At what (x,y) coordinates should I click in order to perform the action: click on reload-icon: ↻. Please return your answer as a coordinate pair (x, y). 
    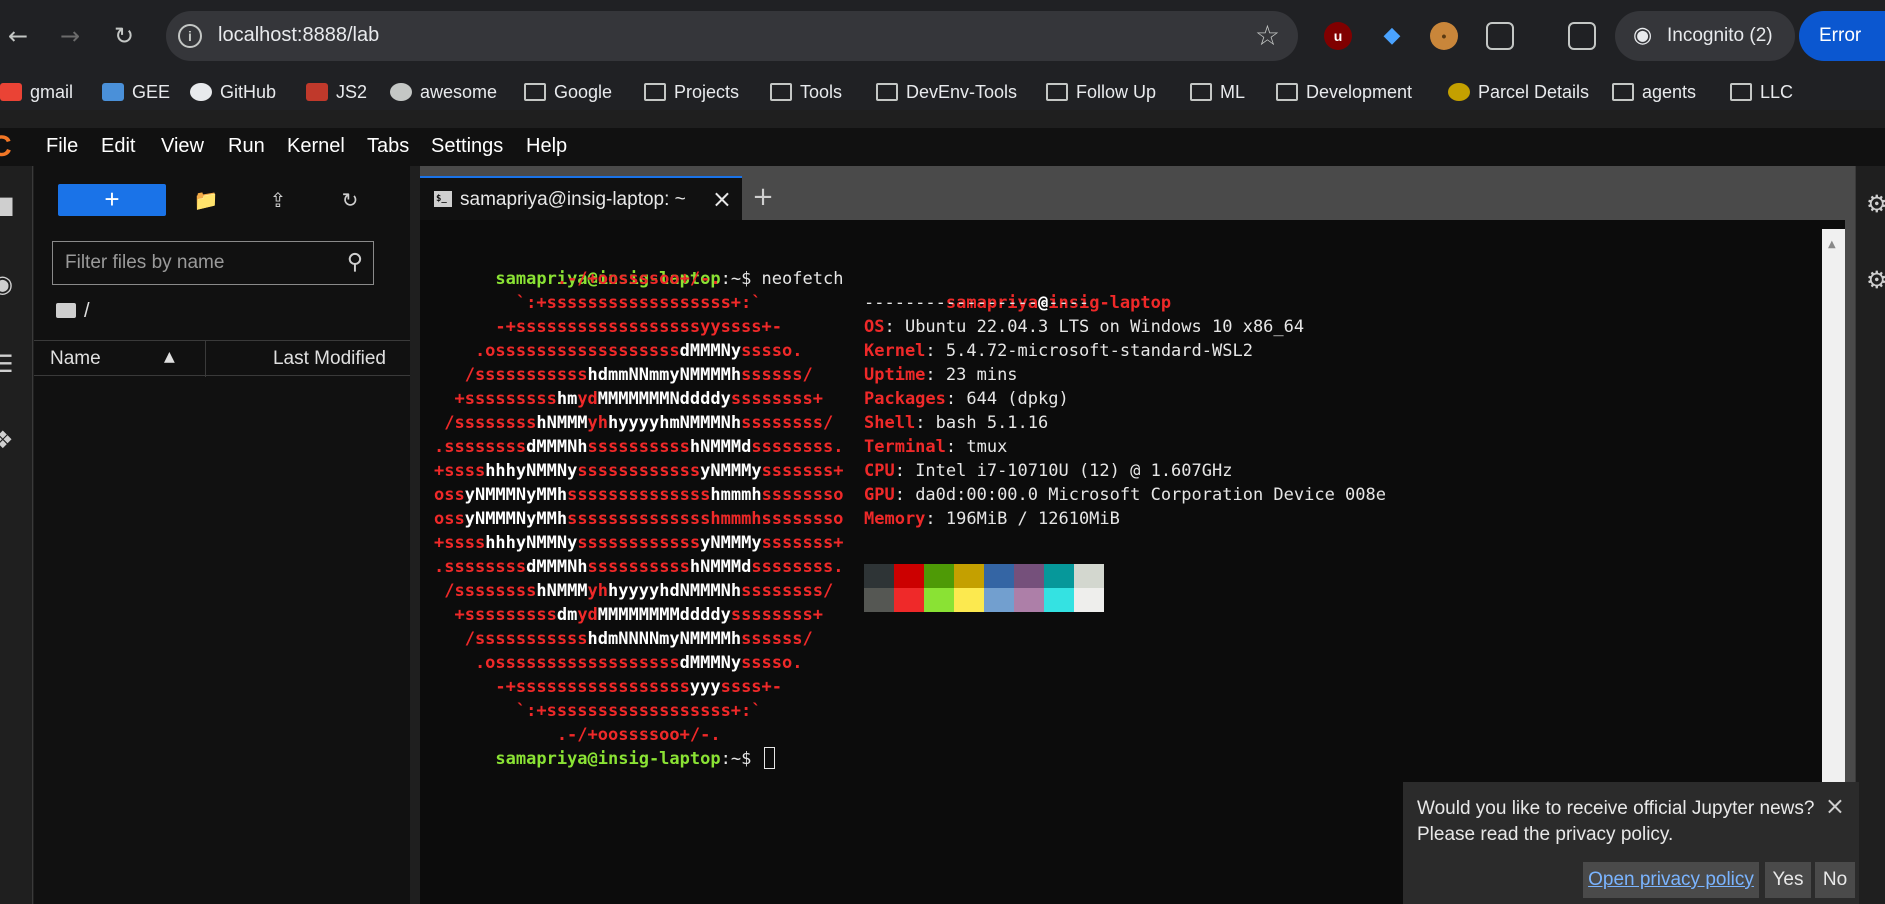
    Looking at the image, I should click on (124, 36).